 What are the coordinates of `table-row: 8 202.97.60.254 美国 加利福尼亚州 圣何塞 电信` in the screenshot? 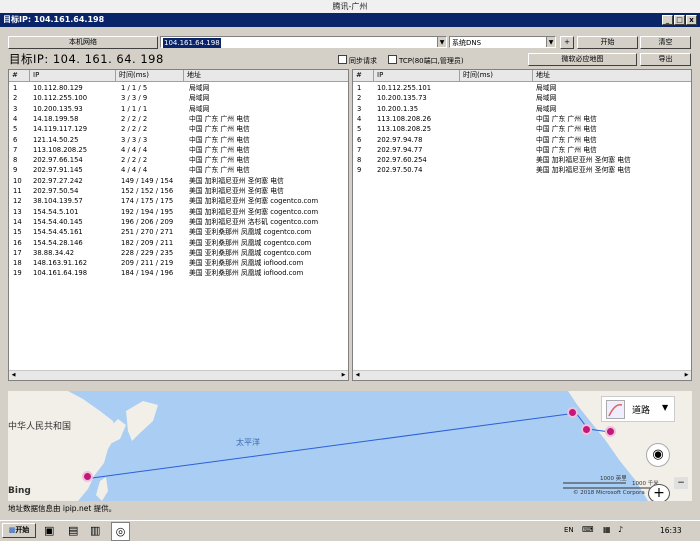 It's located at (522, 160).